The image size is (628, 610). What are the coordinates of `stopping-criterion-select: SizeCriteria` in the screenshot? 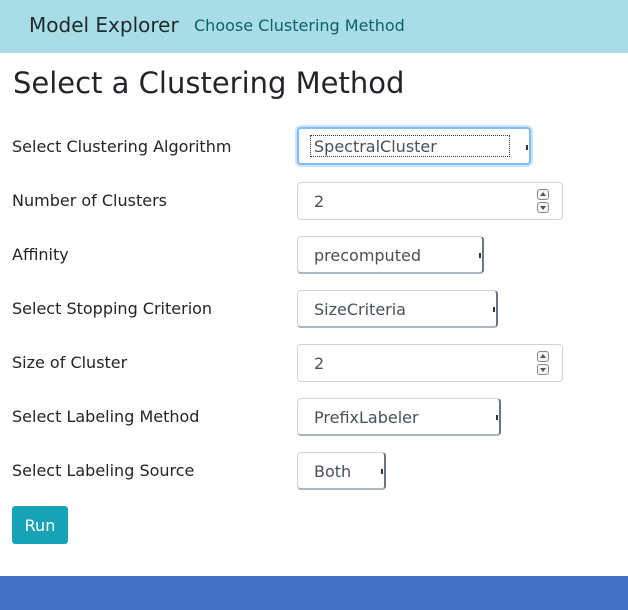 It's located at (397, 309).